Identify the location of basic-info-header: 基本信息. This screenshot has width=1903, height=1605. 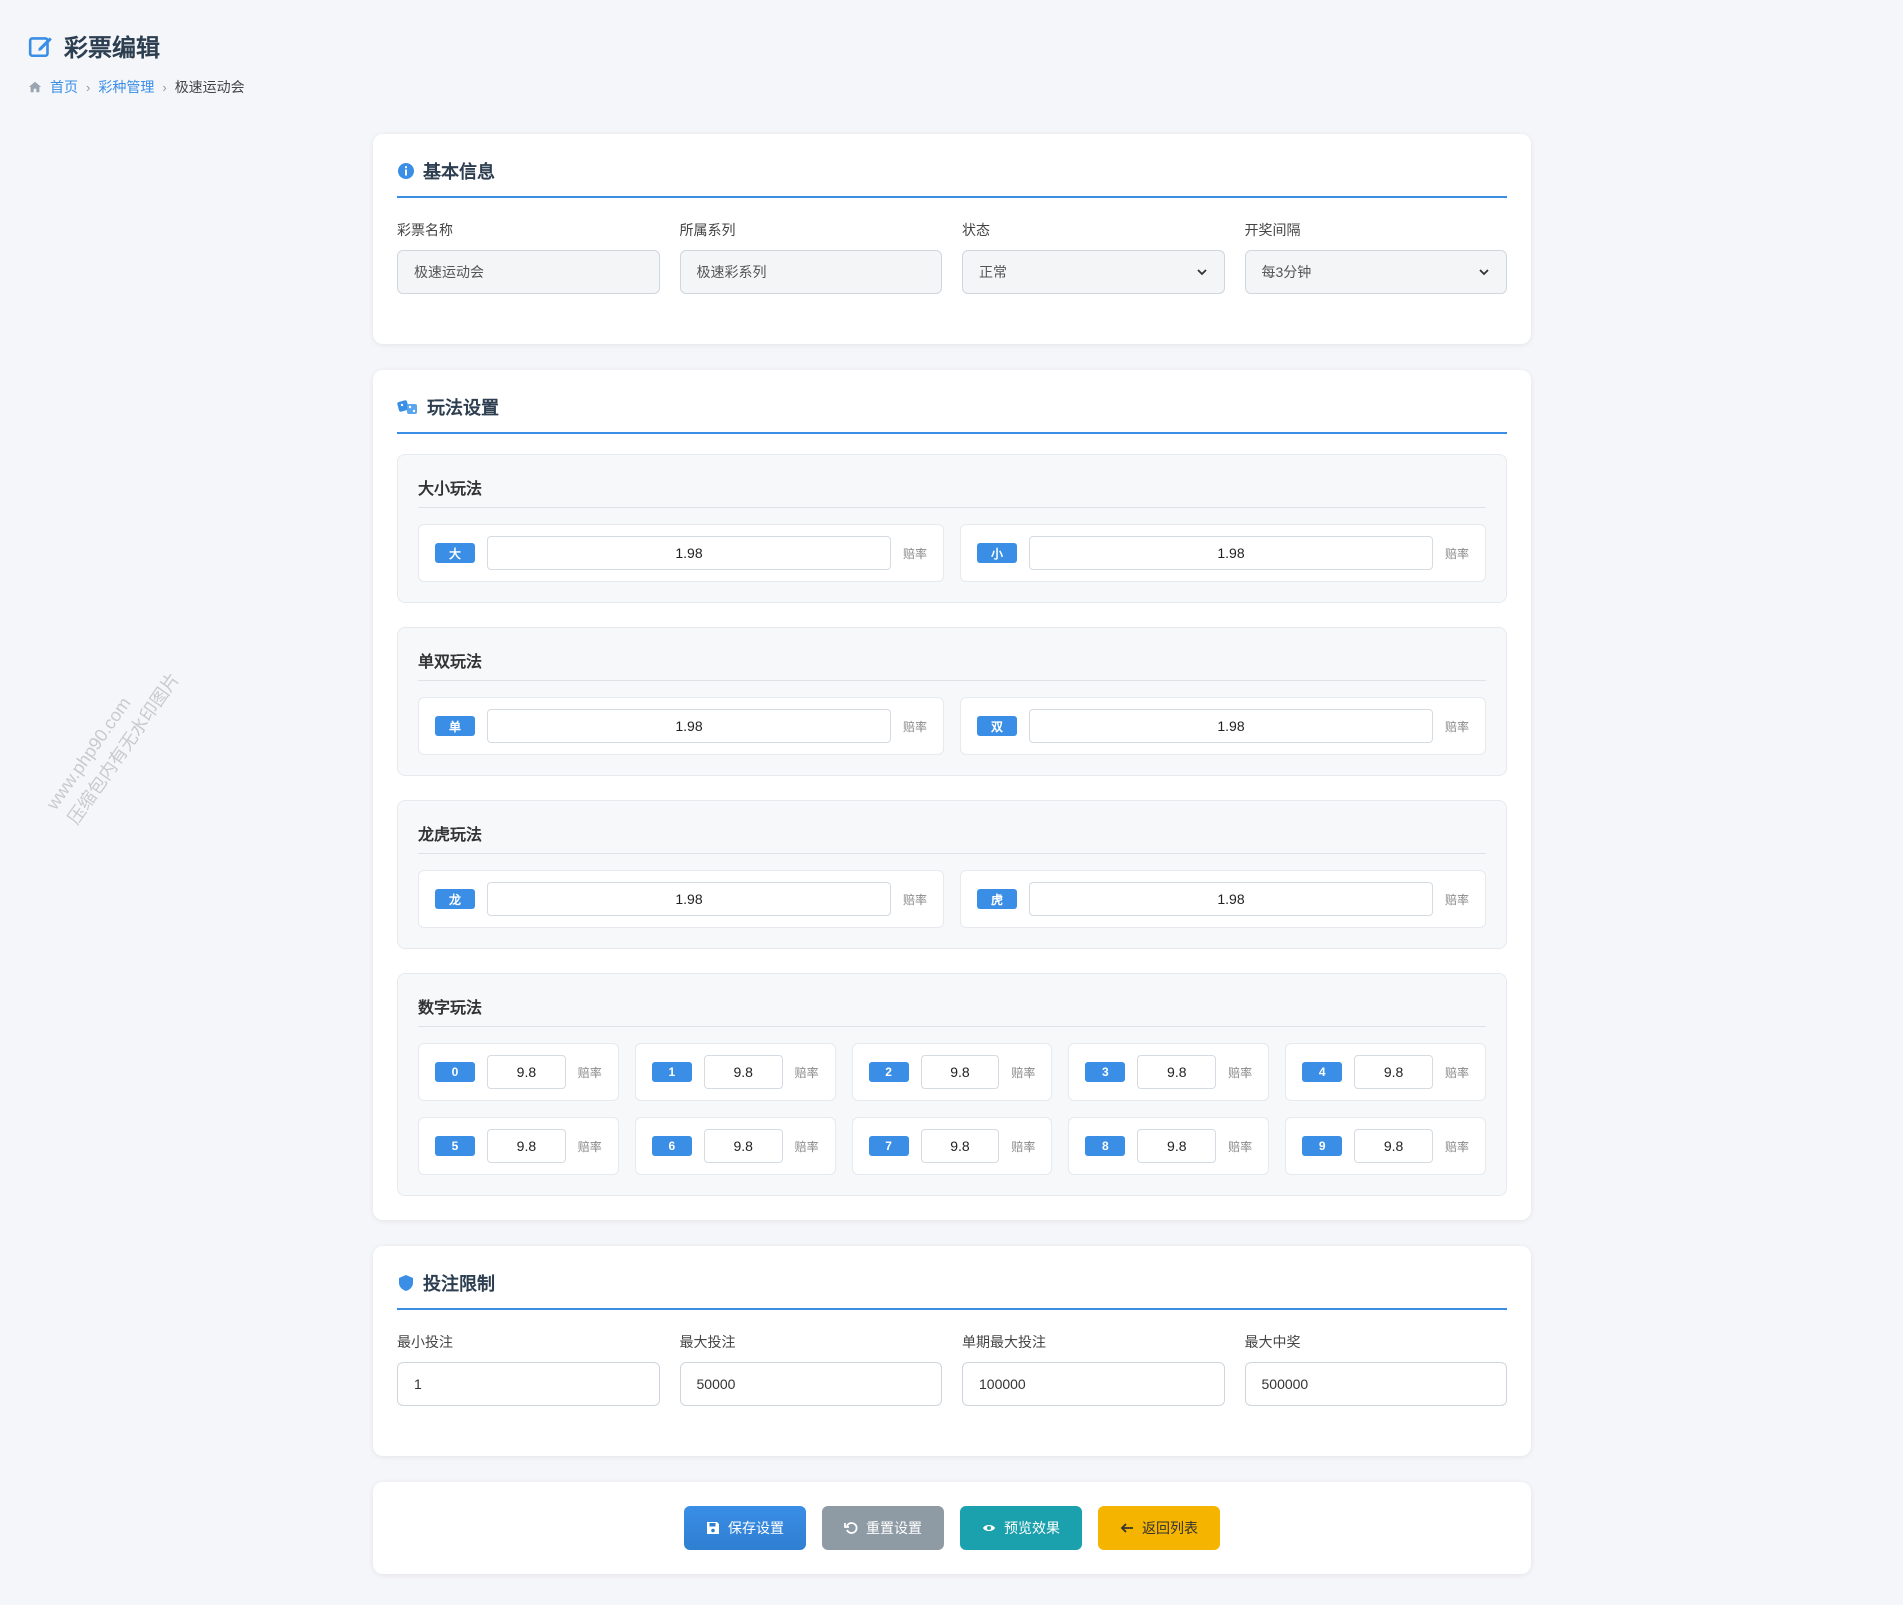
(952, 178).